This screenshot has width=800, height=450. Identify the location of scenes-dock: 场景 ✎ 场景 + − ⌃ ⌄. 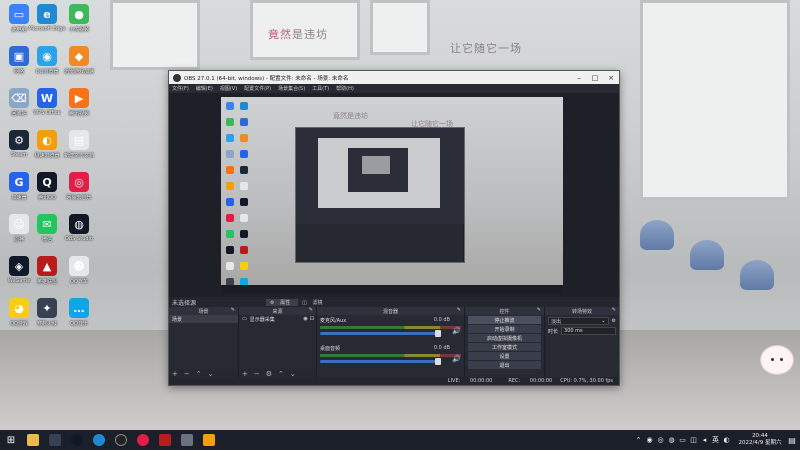
(204, 343).